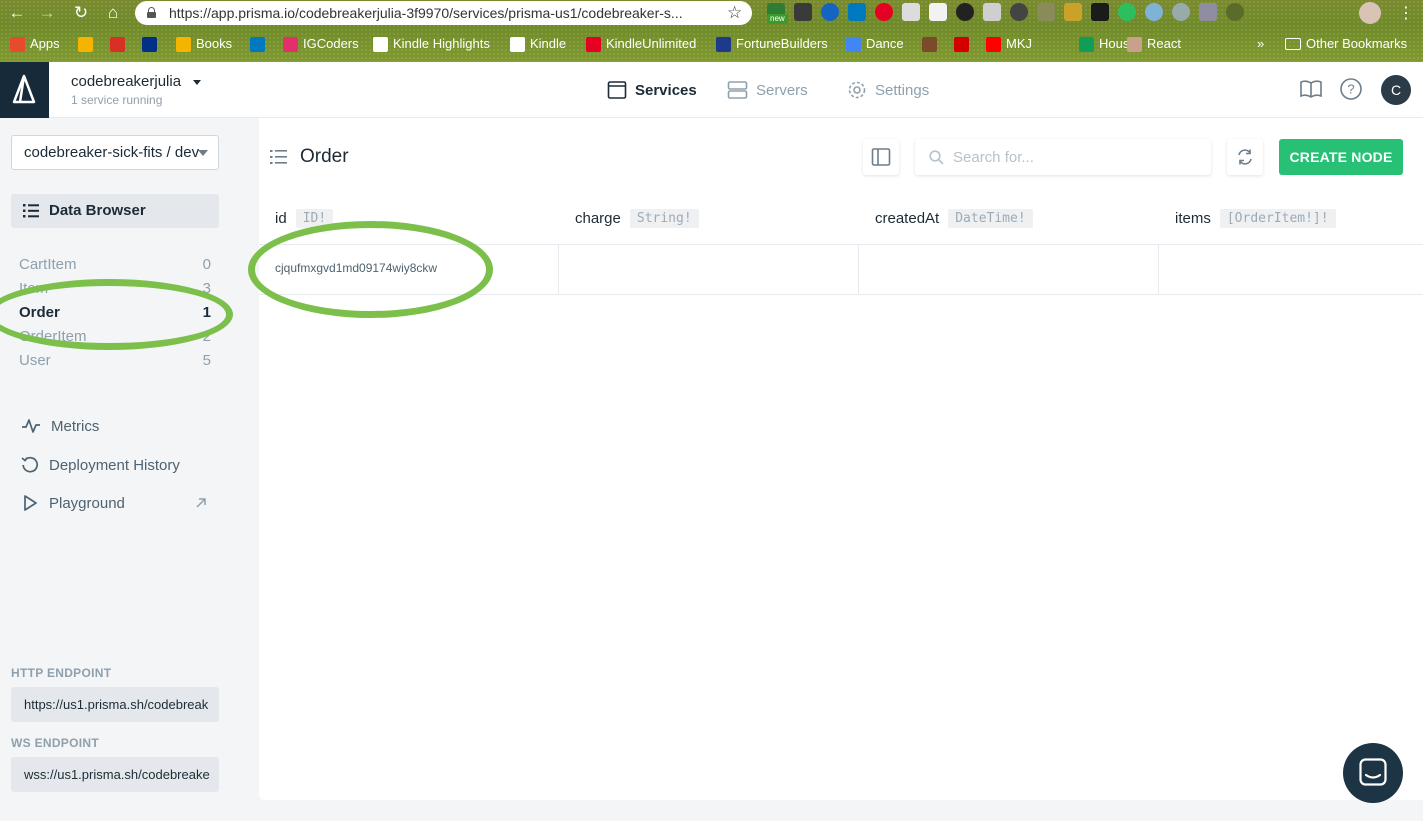  I want to click on bookmark-item: Books, so click(204, 44).